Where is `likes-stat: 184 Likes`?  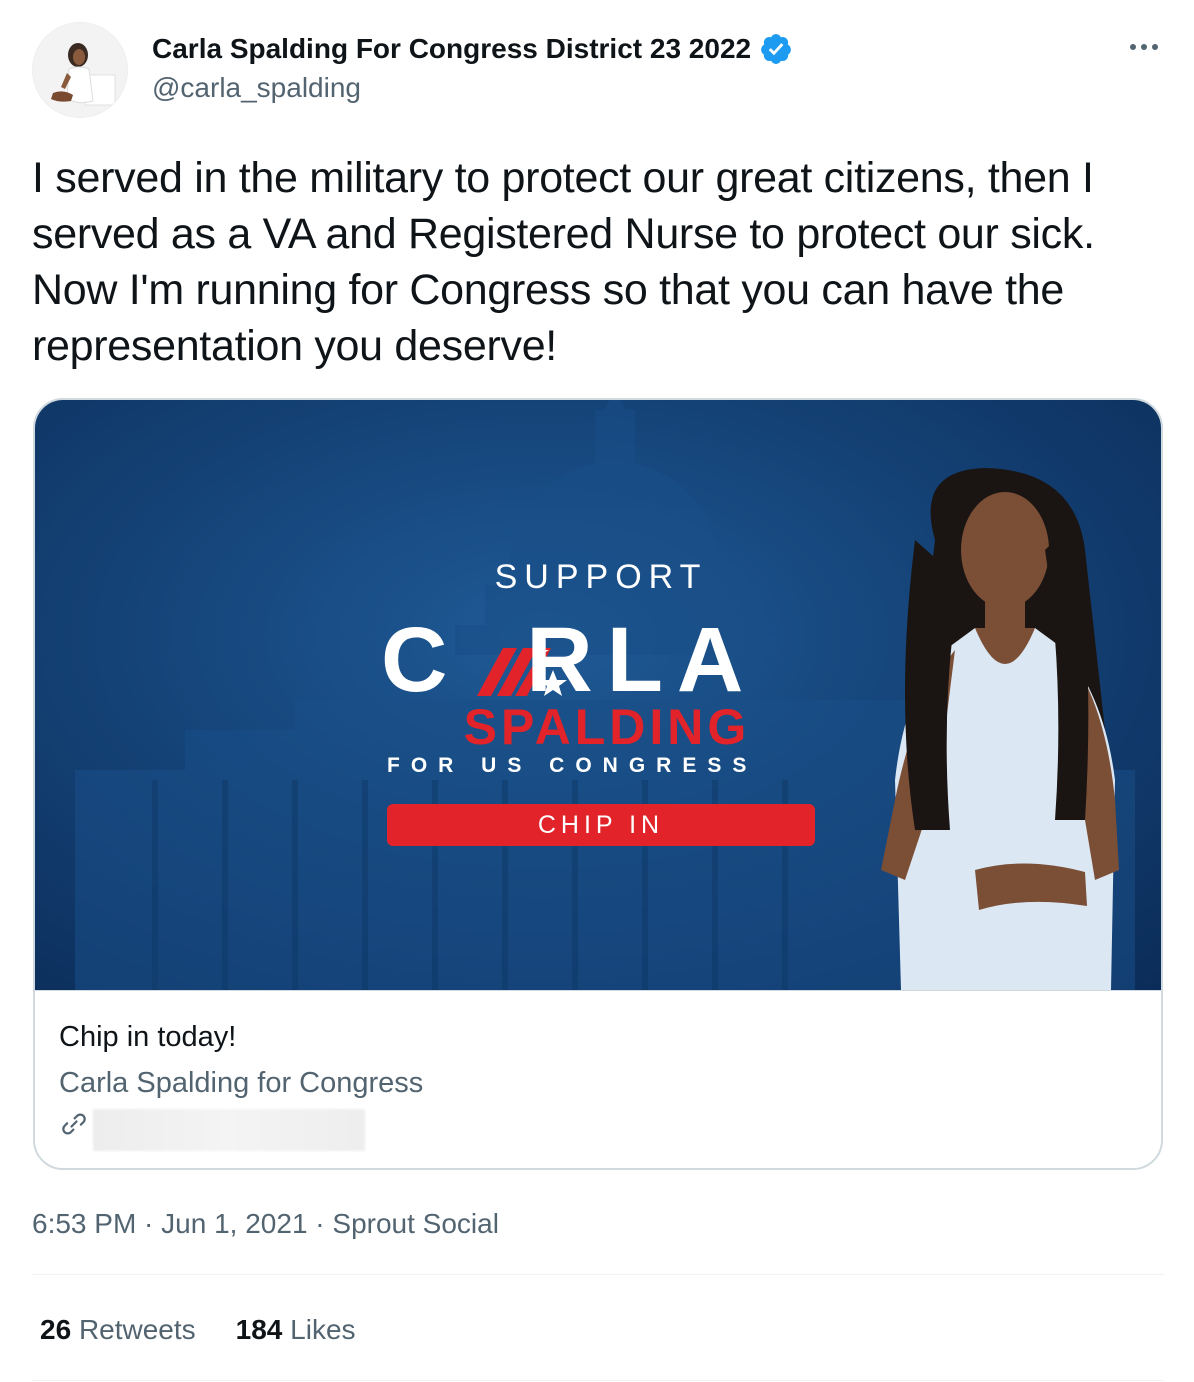
likes-stat: 184 Likes is located at coordinates (296, 1330).